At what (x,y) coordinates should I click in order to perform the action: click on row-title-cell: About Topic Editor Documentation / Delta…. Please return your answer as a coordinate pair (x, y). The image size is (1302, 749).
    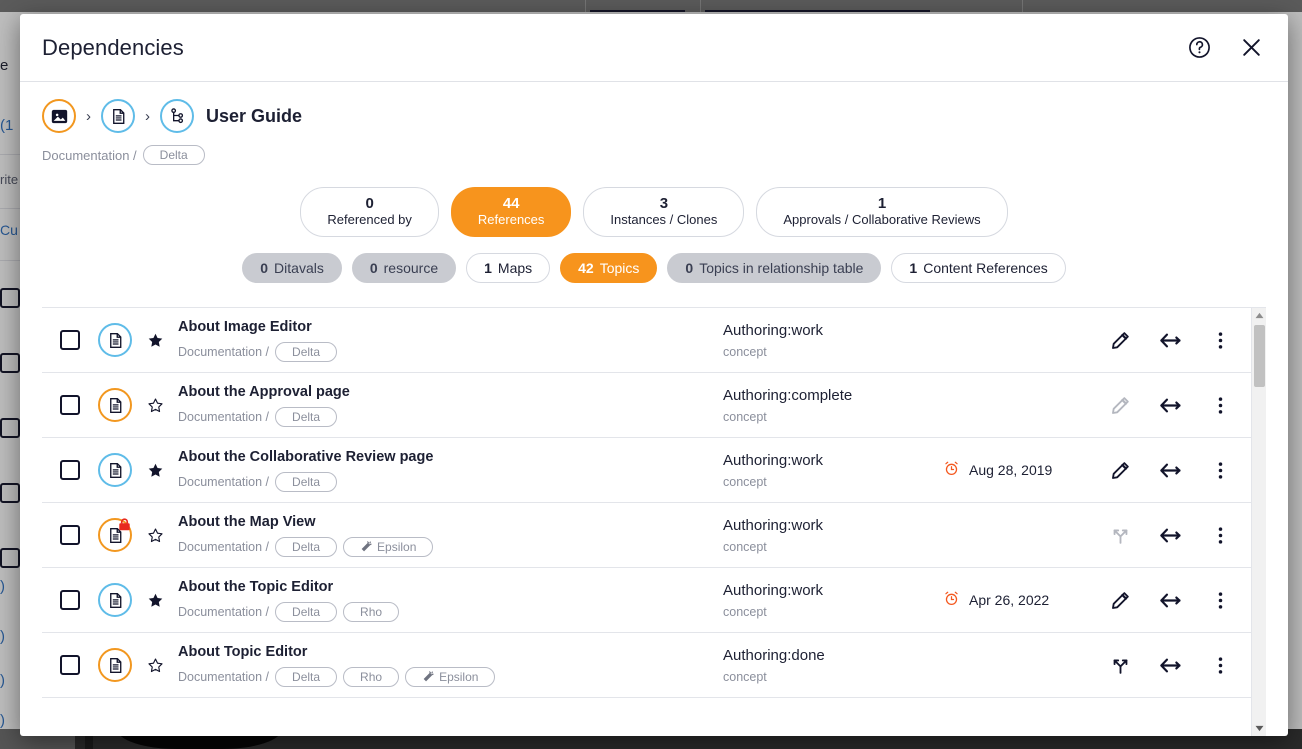
    Looking at the image, I should click on (450, 665).